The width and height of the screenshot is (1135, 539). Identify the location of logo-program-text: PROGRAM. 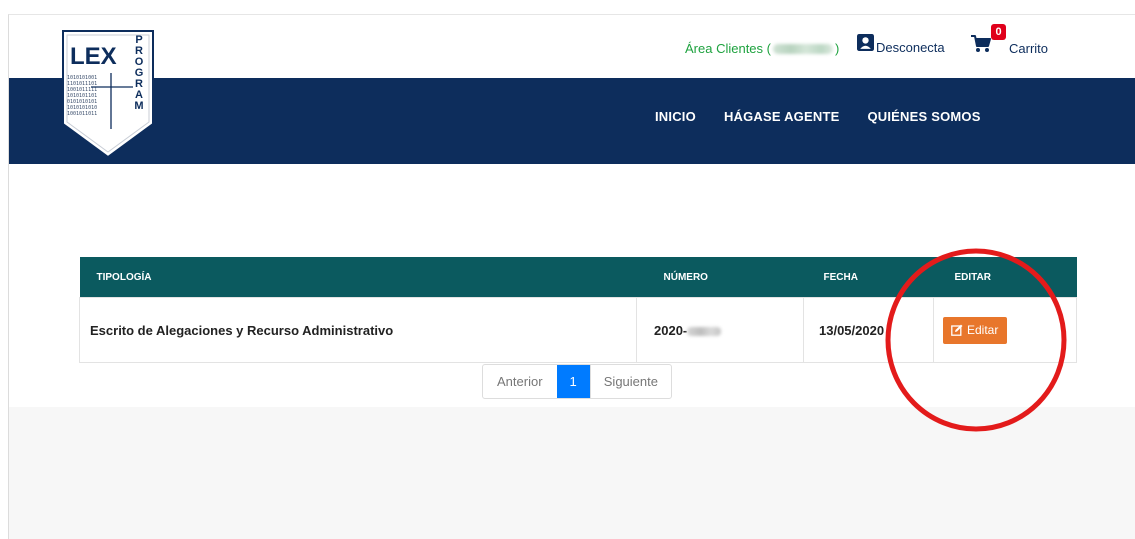
(138, 73).